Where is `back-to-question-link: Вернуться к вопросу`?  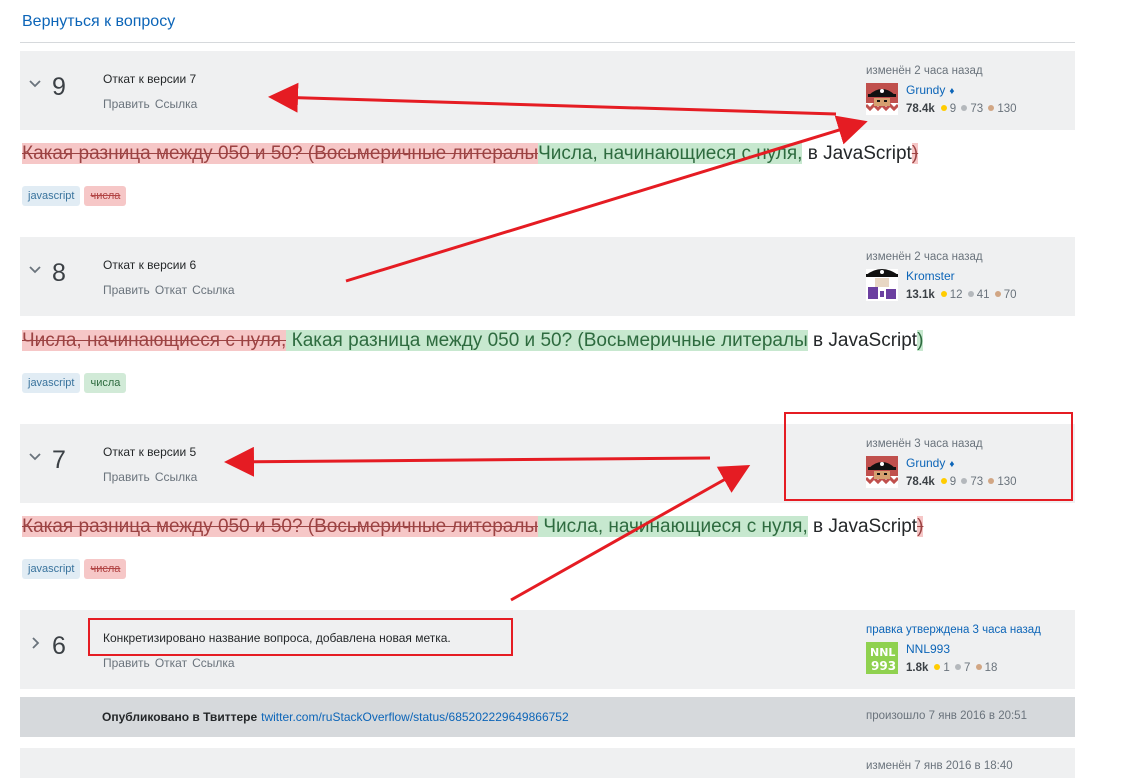
back-to-question-link: Вернуться к вопросу is located at coordinates (98, 22).